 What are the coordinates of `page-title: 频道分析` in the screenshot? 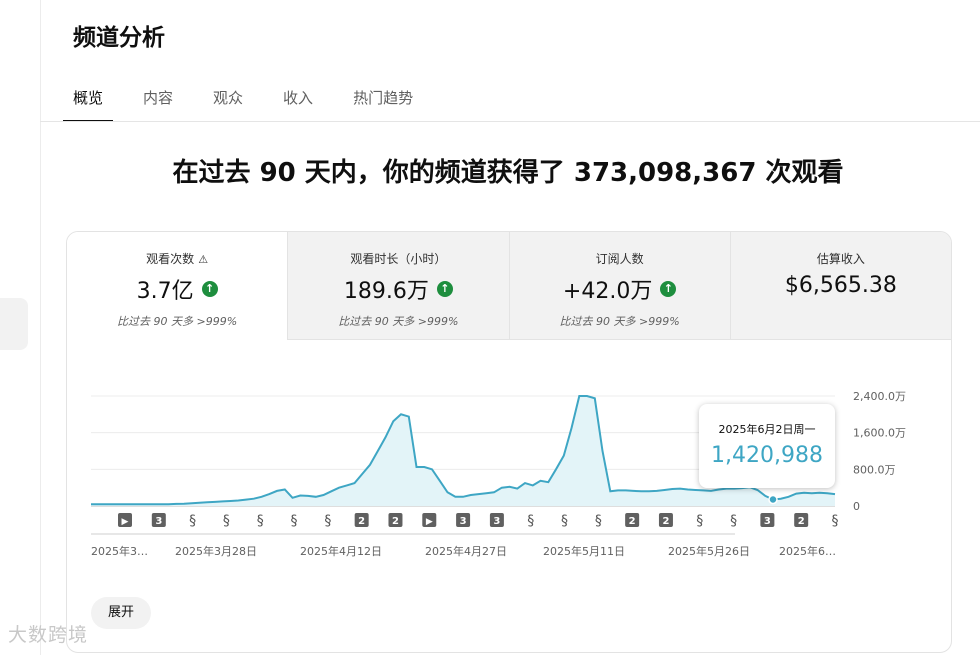 It's located at (119, 38).